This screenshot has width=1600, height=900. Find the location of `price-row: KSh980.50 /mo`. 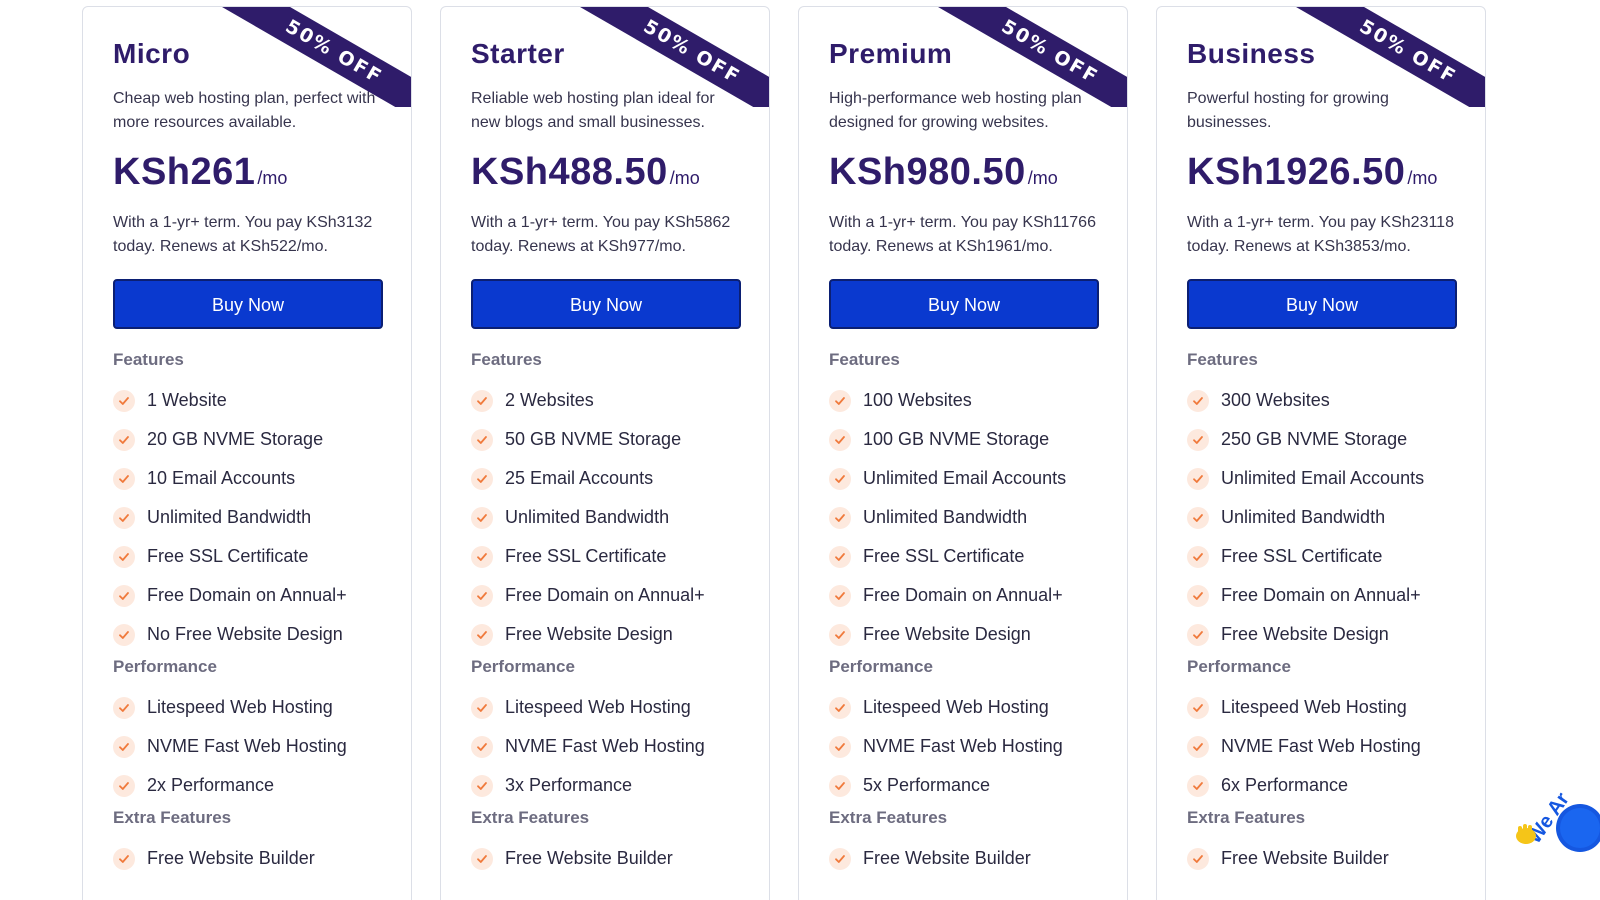

price-row: KSh980.50 /mo is located at coordinates (964, 175).